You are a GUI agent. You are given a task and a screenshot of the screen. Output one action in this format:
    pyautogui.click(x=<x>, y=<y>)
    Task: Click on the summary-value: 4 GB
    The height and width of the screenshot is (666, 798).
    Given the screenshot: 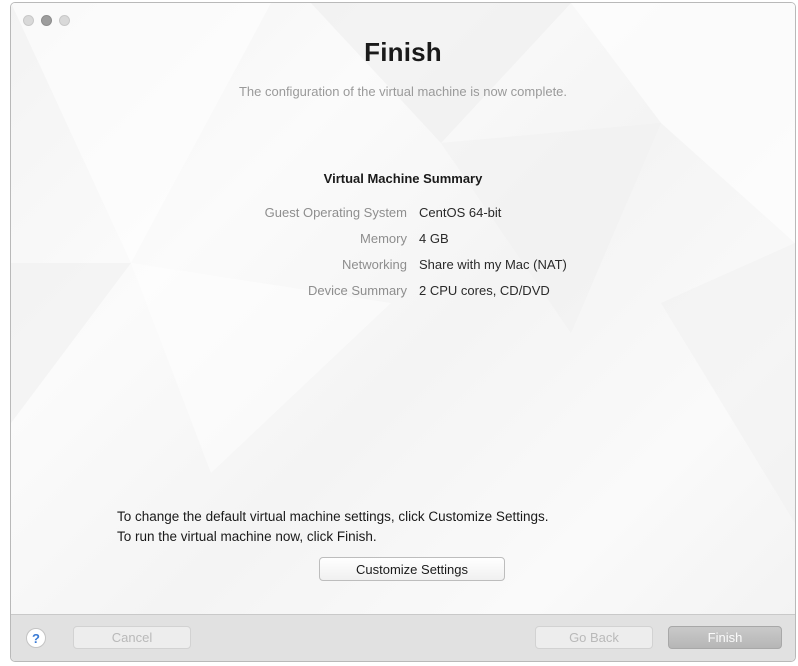 What is the action you would take?
    pyautogui.click(x=434, y=238)
    